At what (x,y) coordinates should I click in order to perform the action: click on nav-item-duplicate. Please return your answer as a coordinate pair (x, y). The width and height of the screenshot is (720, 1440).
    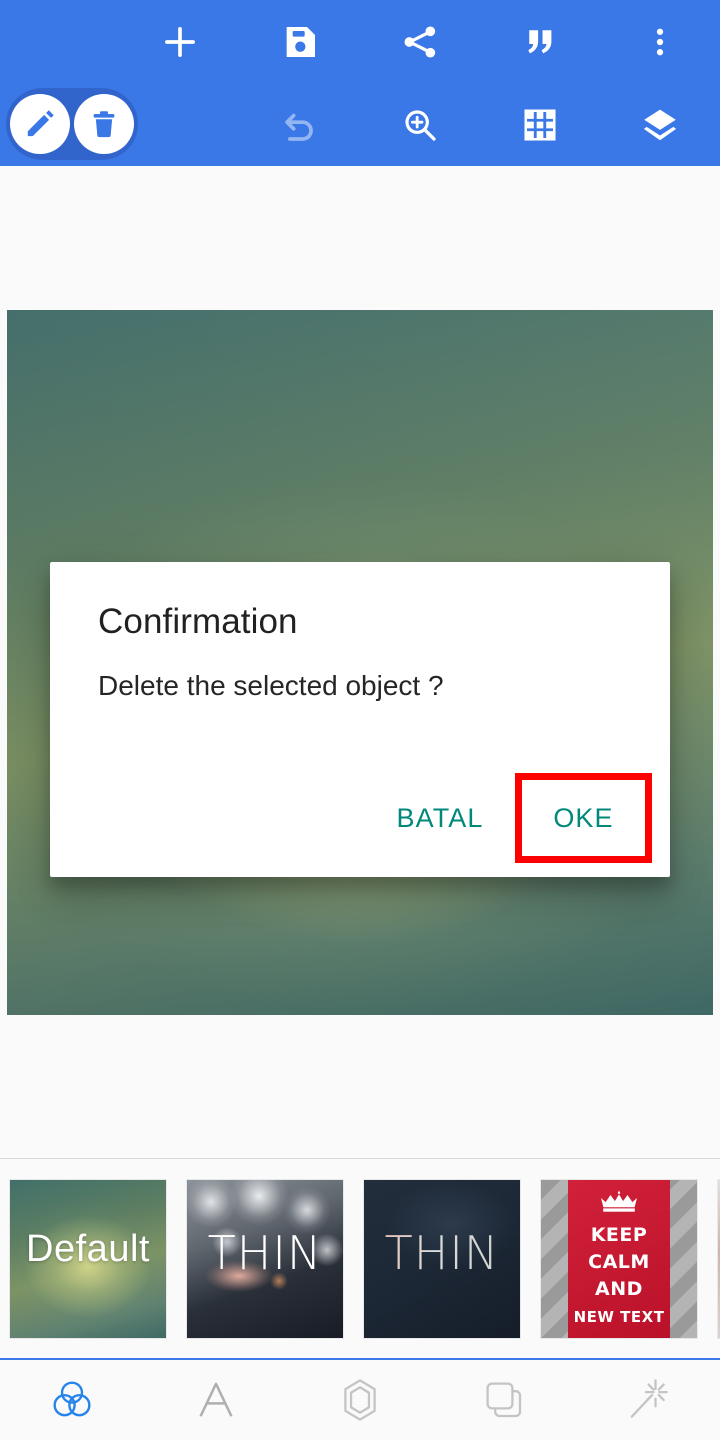
    Looking at the image, I should click on (504, 1400).